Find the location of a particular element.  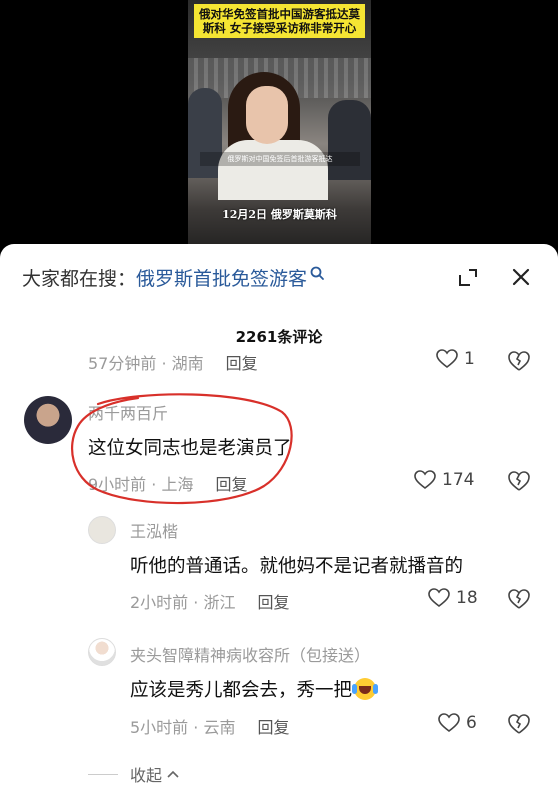

video-subtitle: 俄罗斯对中国免签后首批游客抵达 is located at coordinates (280, 159).